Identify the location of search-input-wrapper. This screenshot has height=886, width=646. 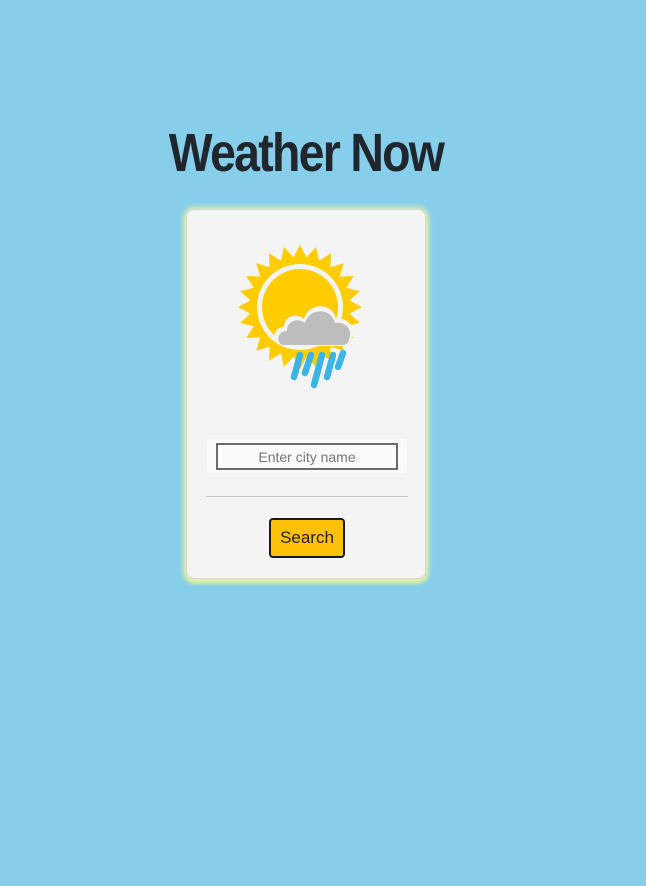
(307, 456).